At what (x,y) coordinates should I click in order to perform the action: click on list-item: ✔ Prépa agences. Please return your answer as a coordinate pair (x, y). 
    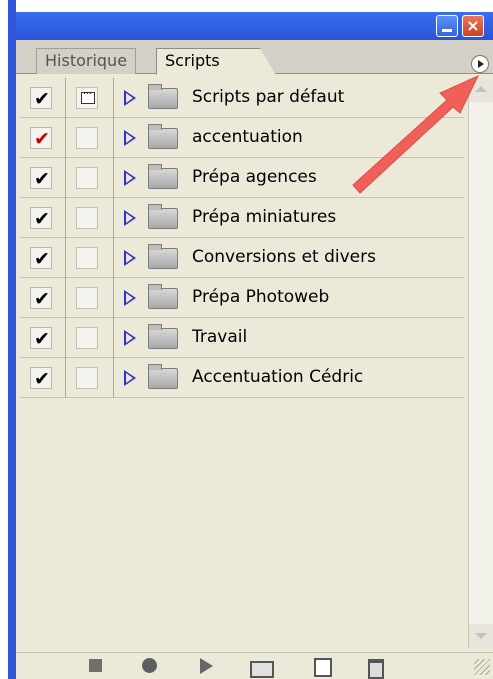
    Looking at the image, I should click on (242, 178).